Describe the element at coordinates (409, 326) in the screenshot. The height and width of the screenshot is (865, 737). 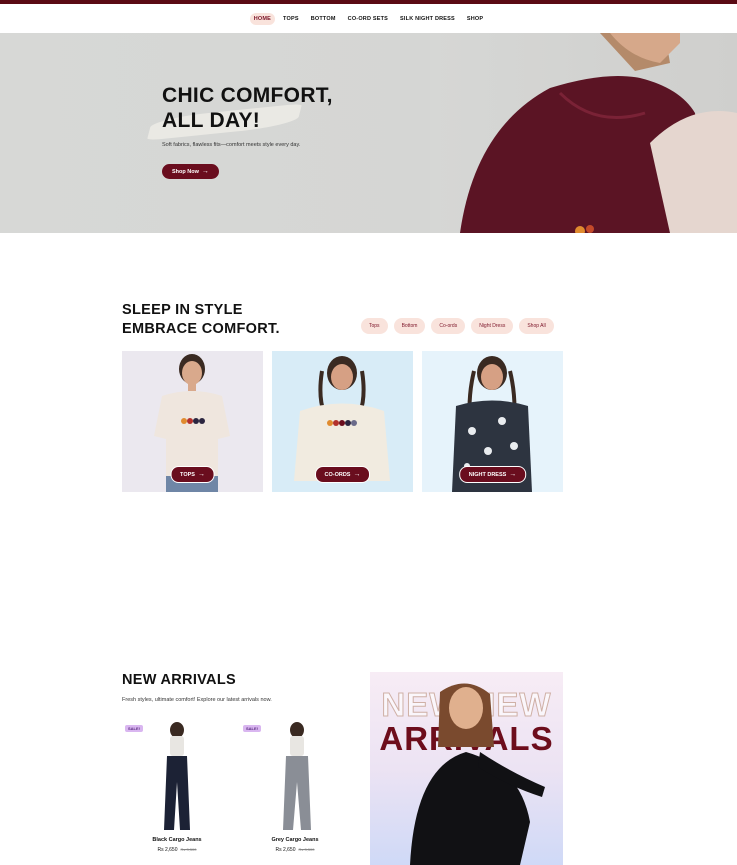
I see `pill-bottom: Bottom` at that location.